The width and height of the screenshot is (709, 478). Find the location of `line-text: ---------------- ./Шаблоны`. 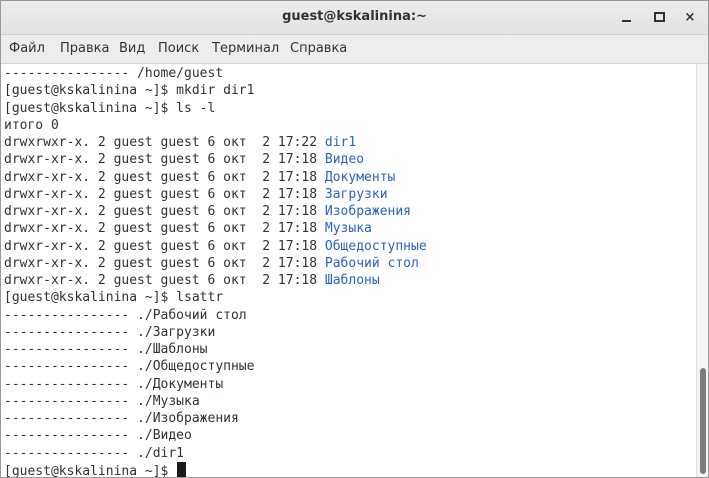

line-text: ---------------- ./Шаблоны is located at coordinates (106, 349).